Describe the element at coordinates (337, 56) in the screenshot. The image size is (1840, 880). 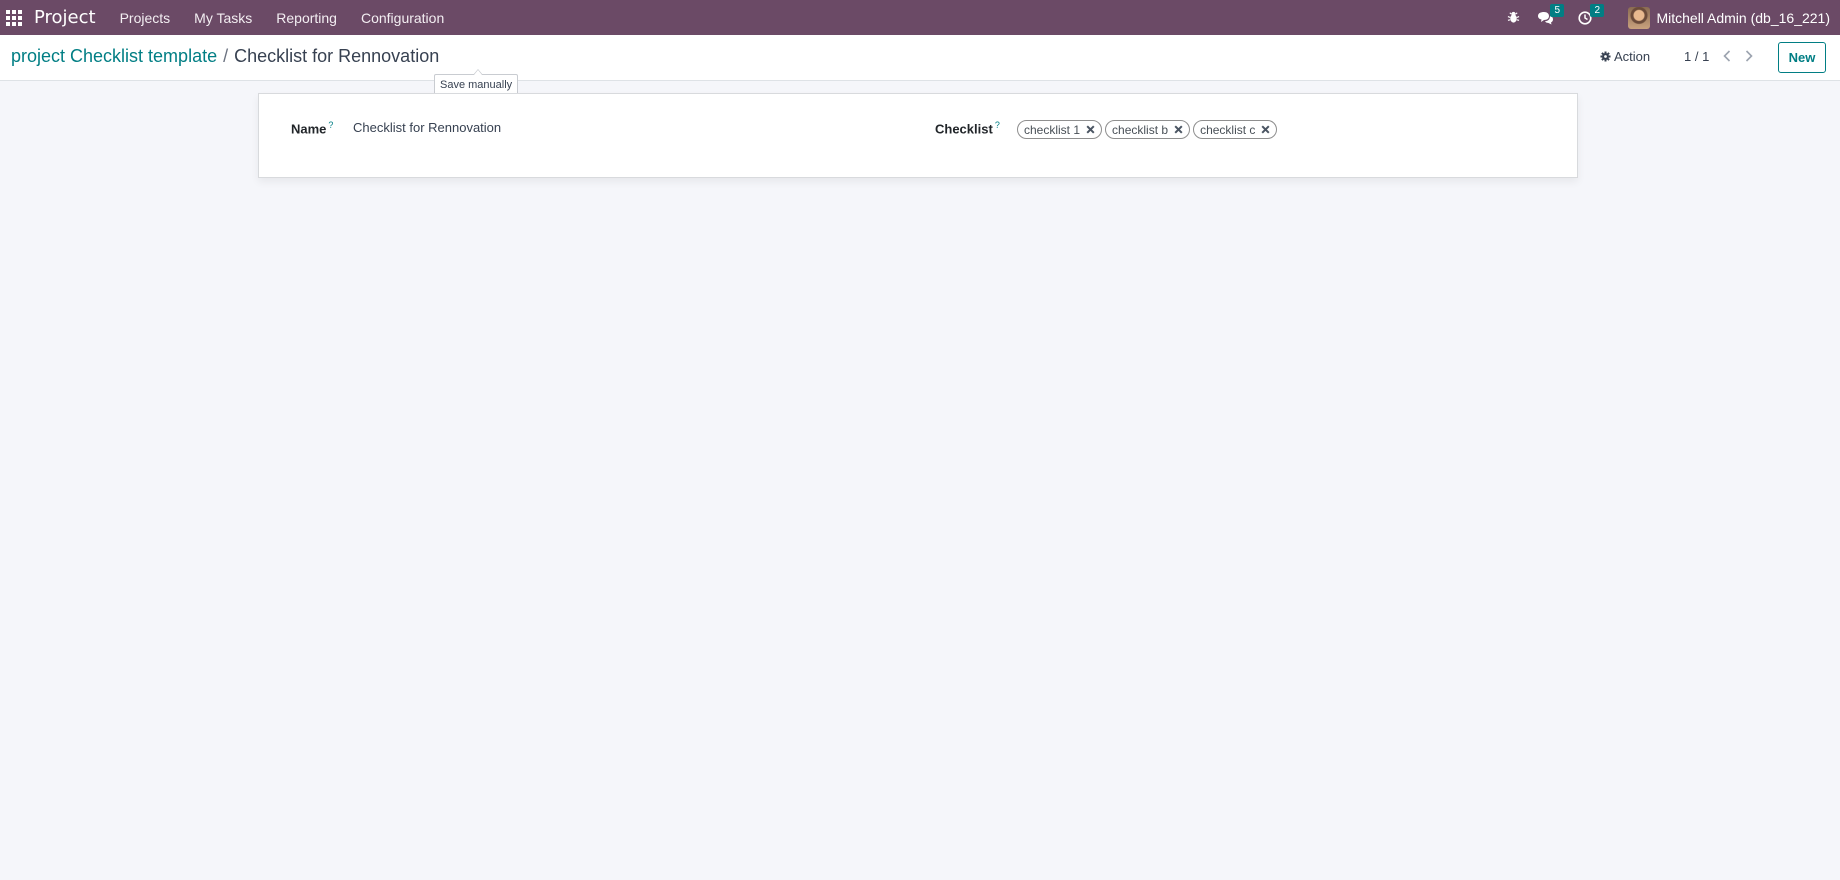
I see `breadcrumb-current: Checklist for Rennovation` at that location.